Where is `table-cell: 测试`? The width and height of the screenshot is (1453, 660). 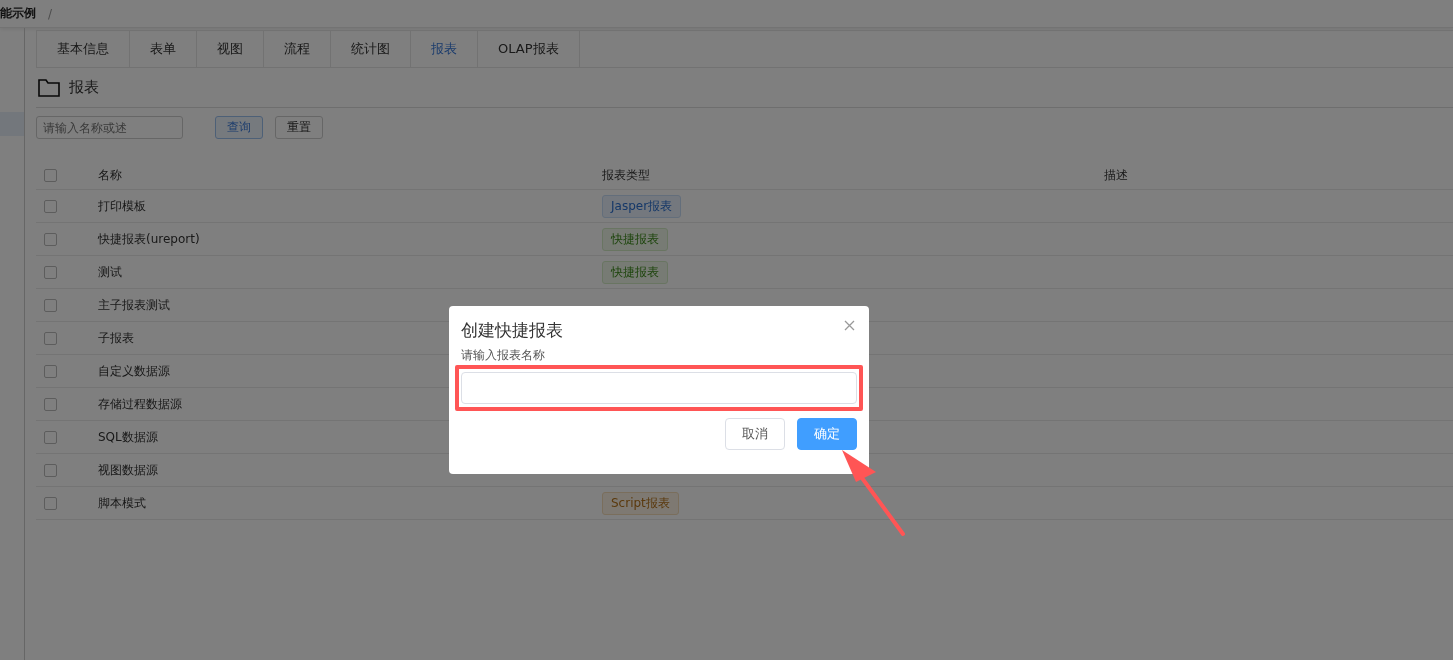
table-cell: 测试 is located at coordinates (110, 271).